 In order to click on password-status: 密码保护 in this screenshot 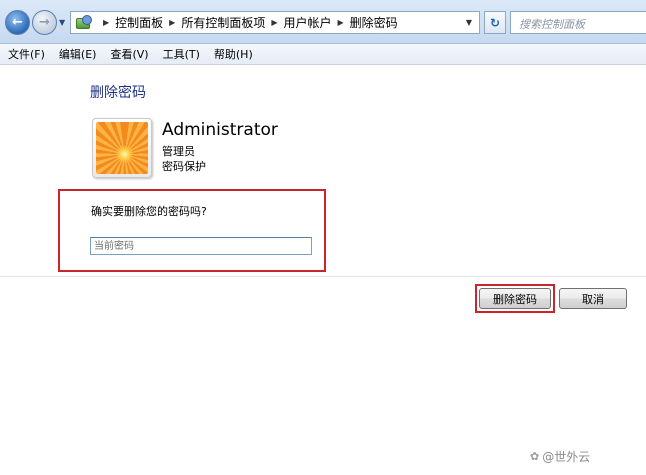, I will do `click(184, 166)`.